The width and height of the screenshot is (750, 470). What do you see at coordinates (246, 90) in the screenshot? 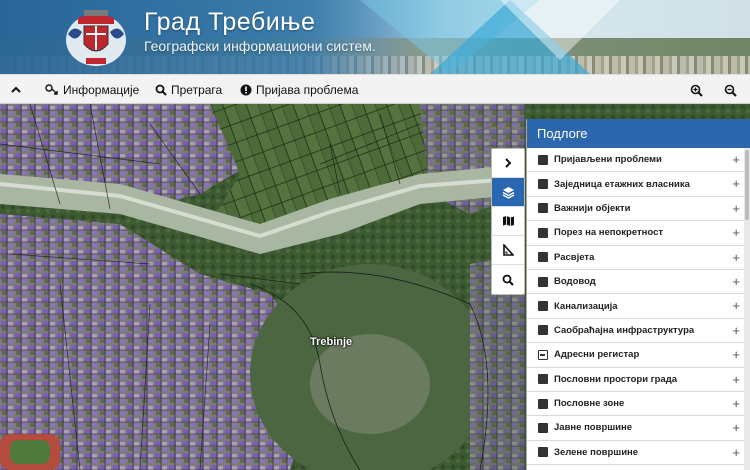
I see `exclamation-circle-icon` at bounding box center [246, 90].